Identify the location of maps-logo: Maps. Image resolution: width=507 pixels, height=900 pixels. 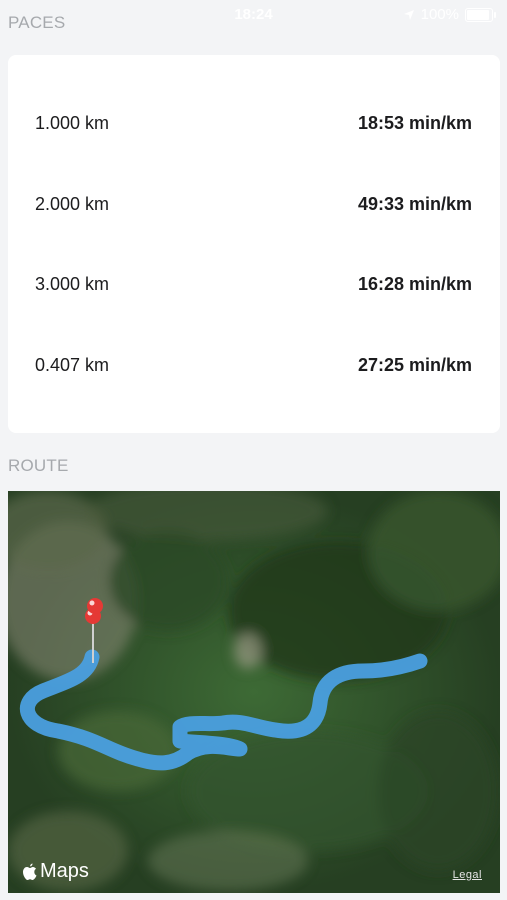
(55, 871).